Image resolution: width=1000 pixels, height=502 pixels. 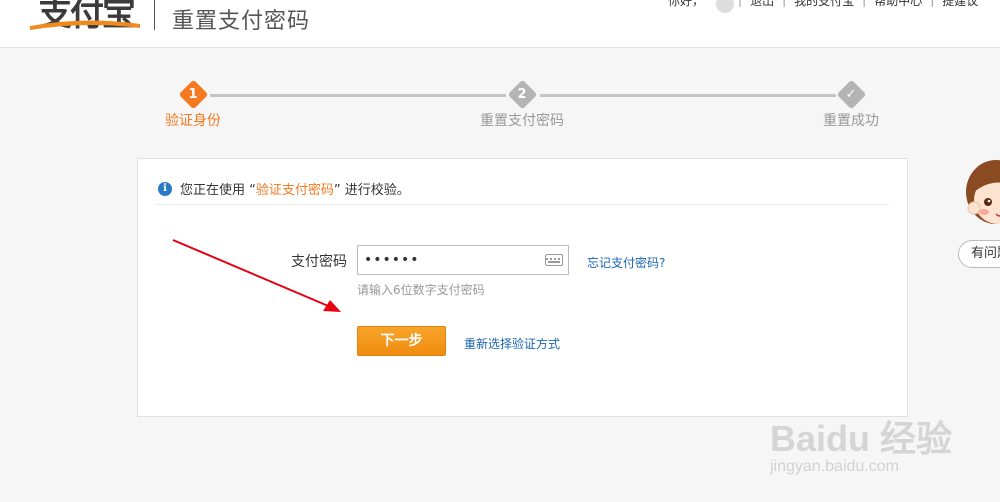 I want to click on step-1-label: 验证身份, so click(x=193, y=121).